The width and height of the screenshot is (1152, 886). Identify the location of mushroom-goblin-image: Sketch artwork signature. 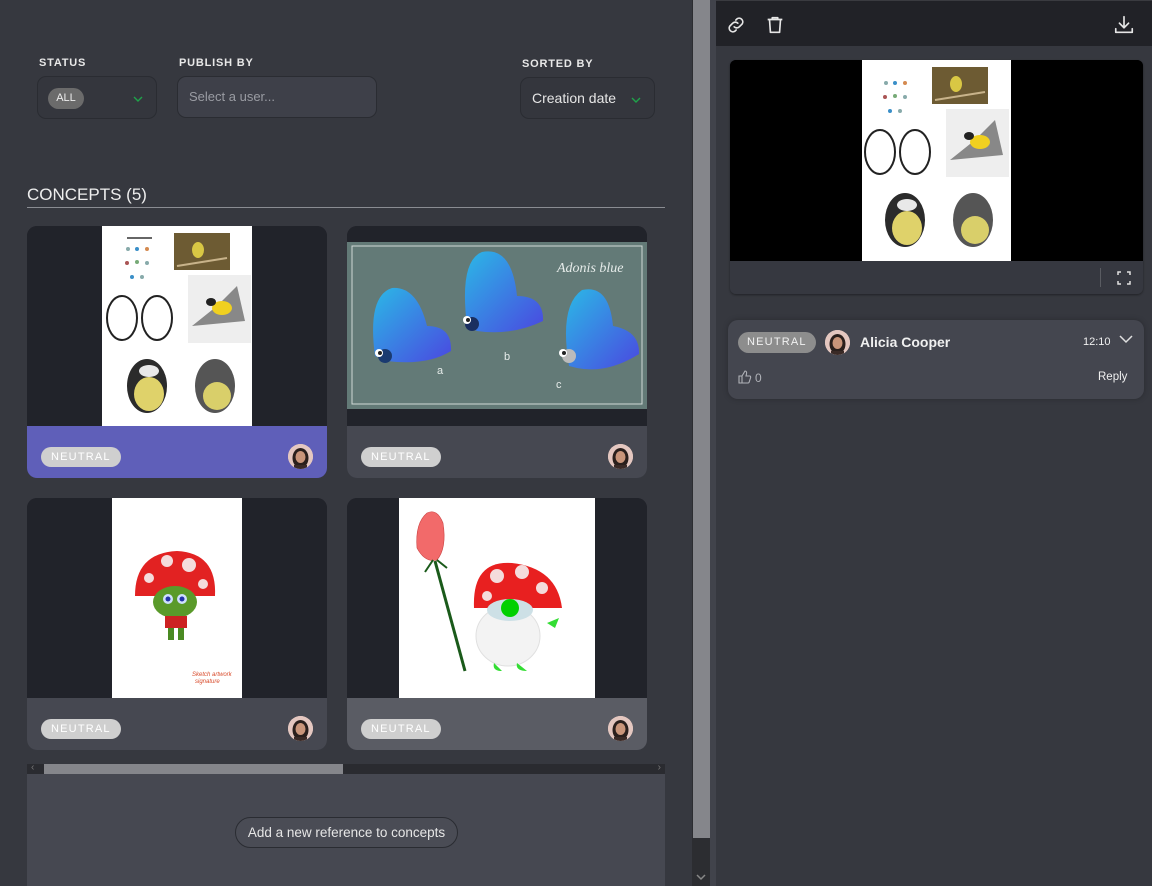
(177, 598).